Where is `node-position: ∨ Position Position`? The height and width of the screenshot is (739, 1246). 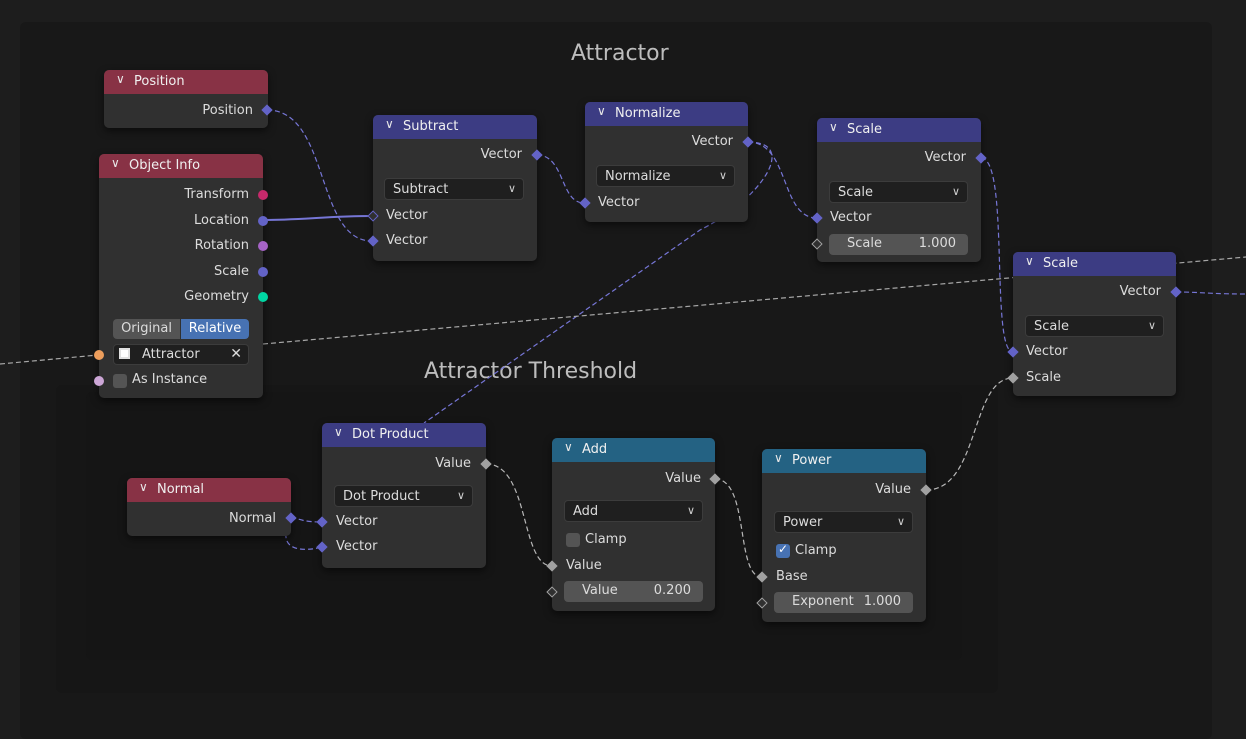 node-position: ∨ Position Position is located at coordinates (188, 99).